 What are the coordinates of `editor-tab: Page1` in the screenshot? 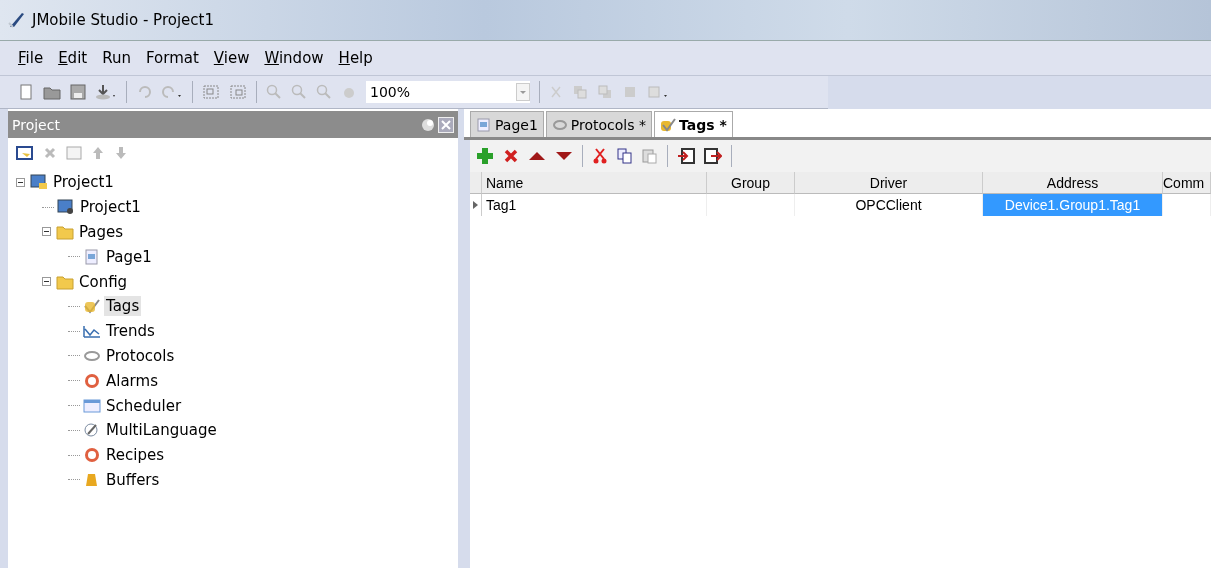 It's located at (507, 124).